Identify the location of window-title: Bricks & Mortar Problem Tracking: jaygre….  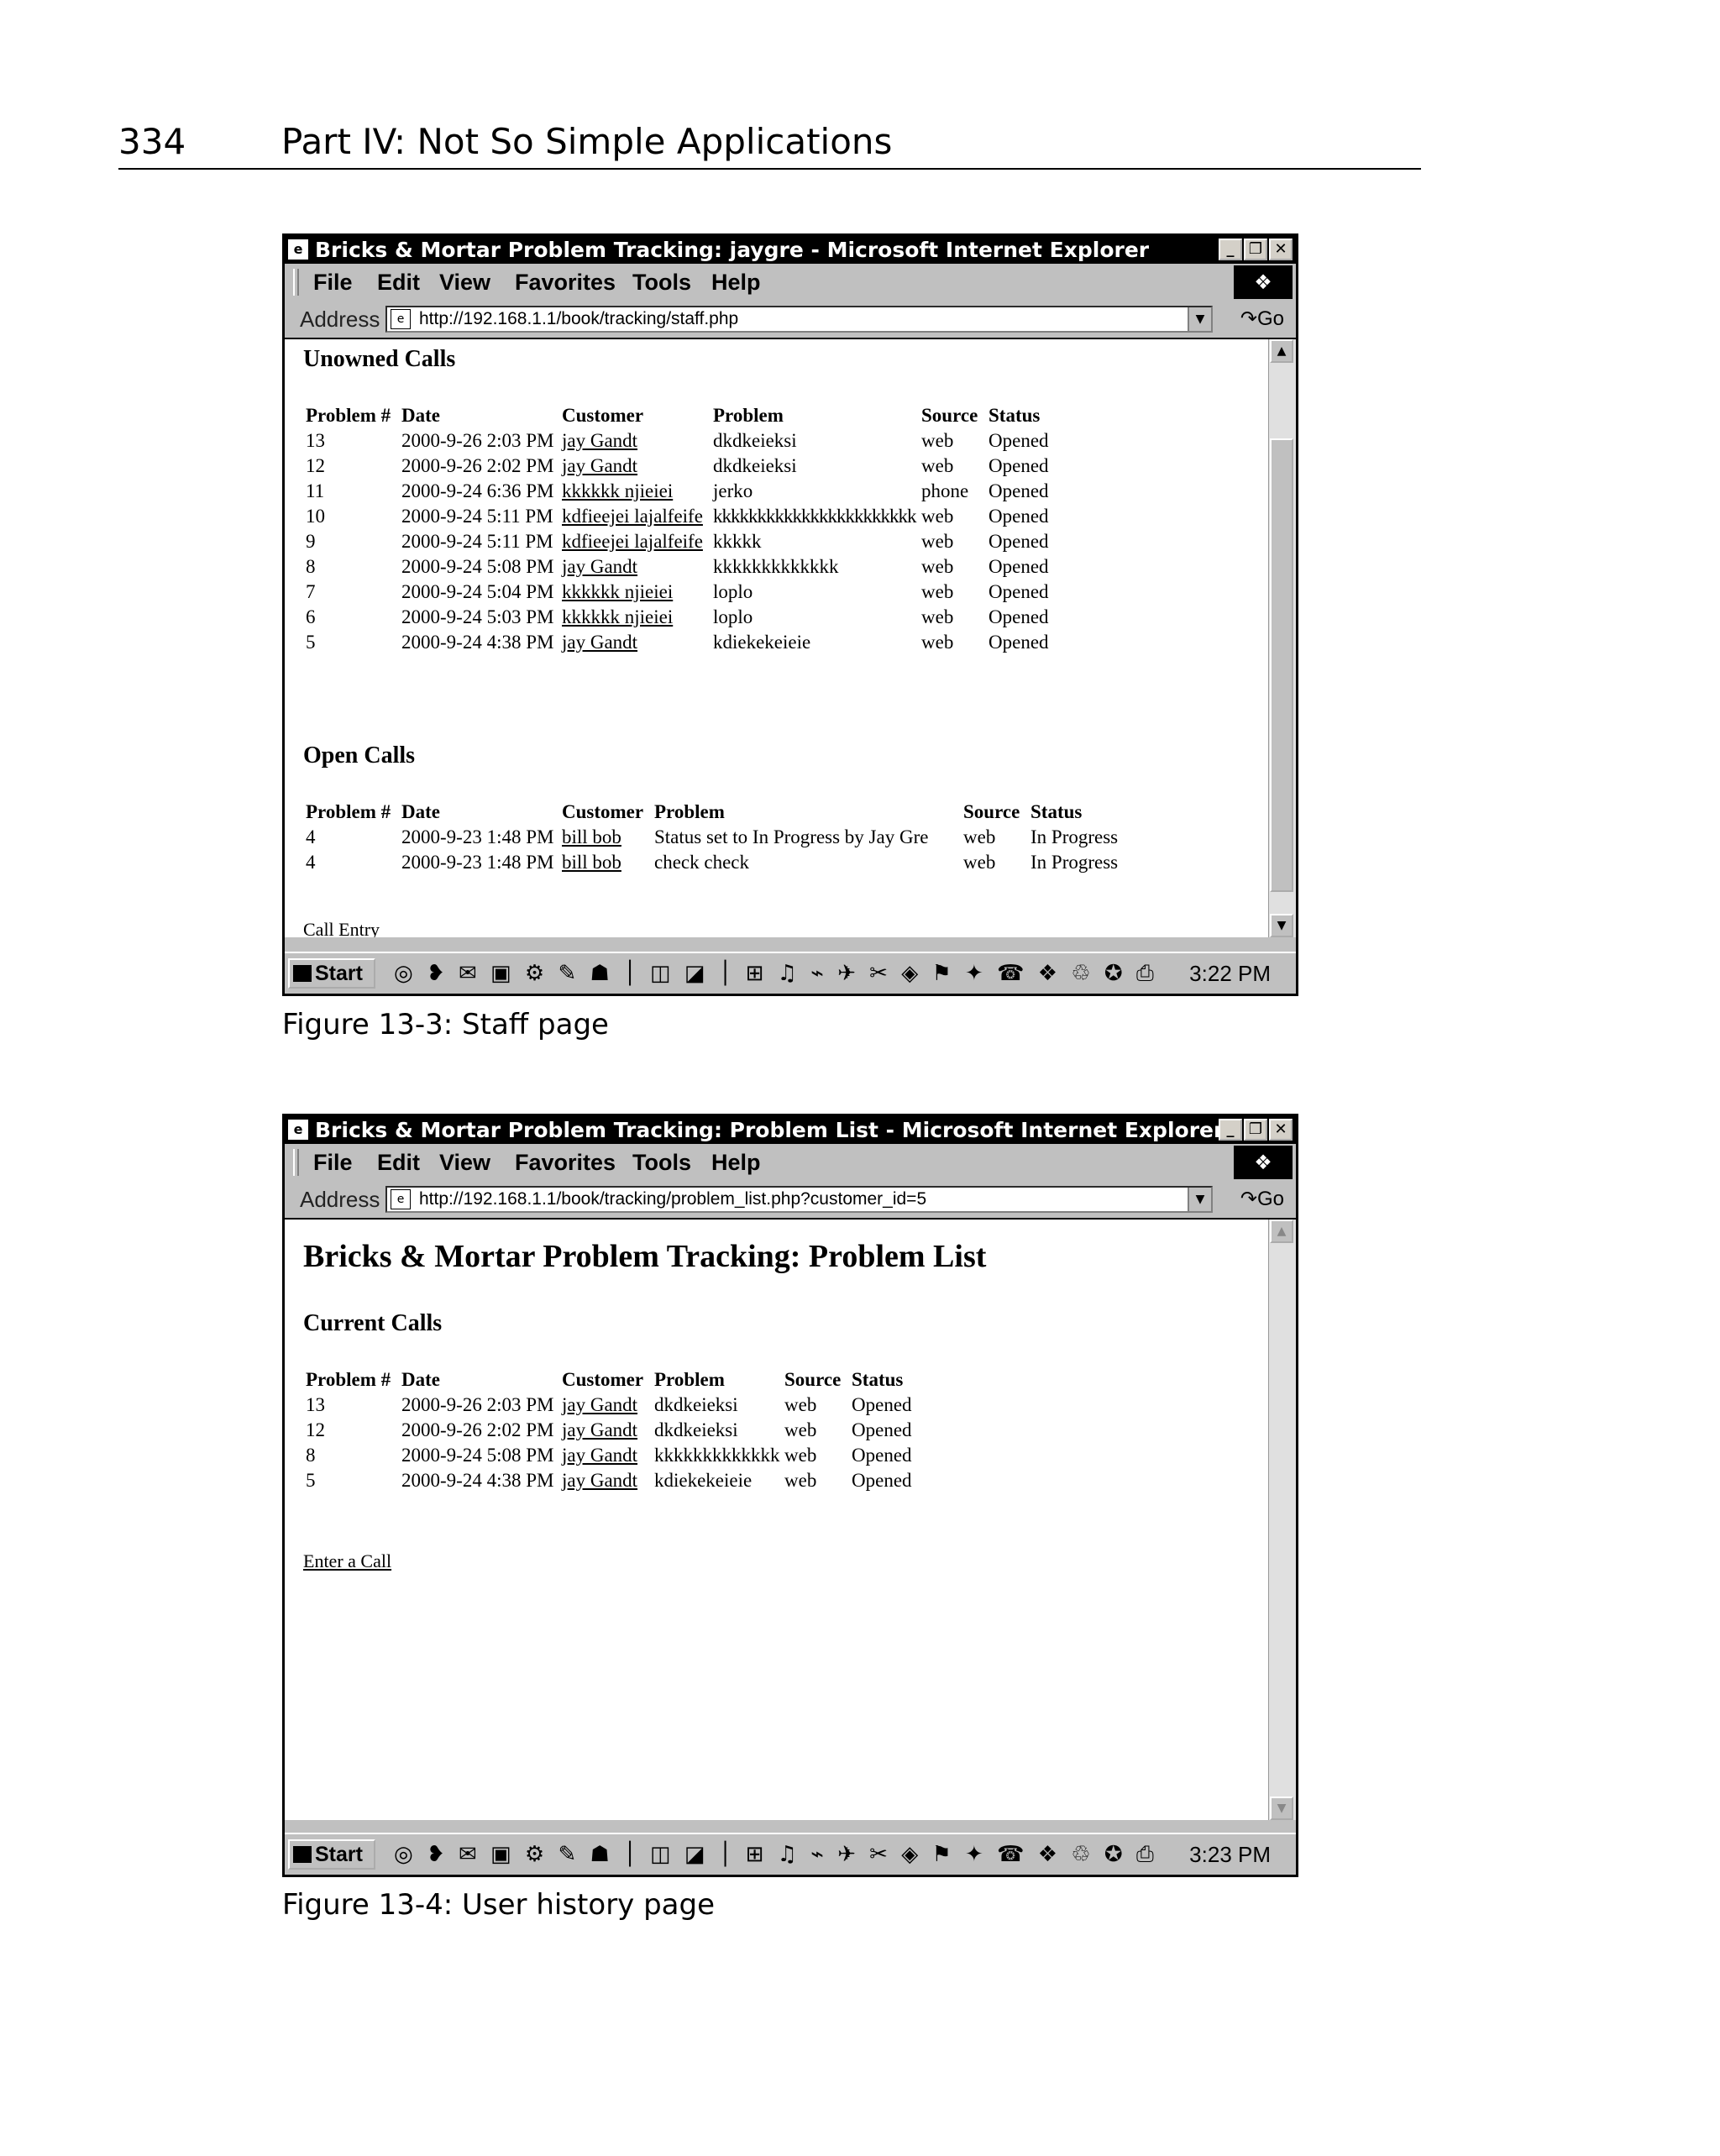
(732, 250).